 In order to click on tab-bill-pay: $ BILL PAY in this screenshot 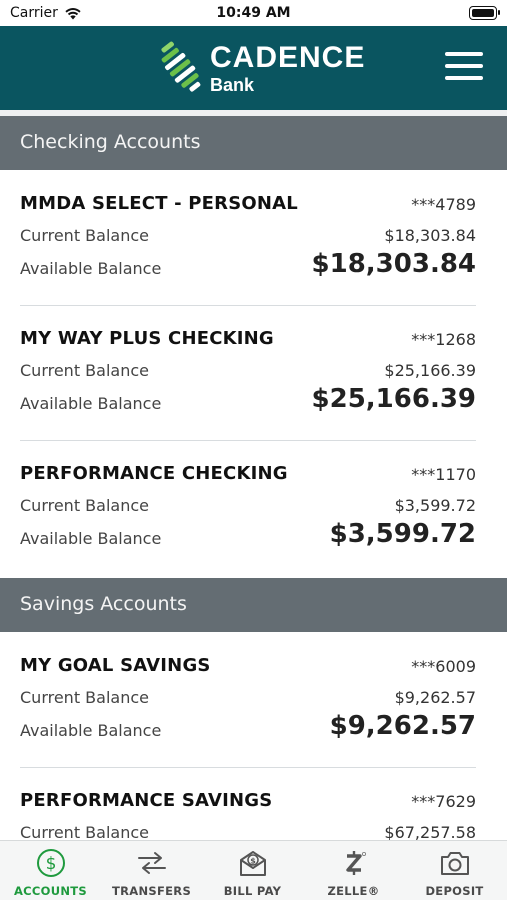, I will do `click(252, 870)`.